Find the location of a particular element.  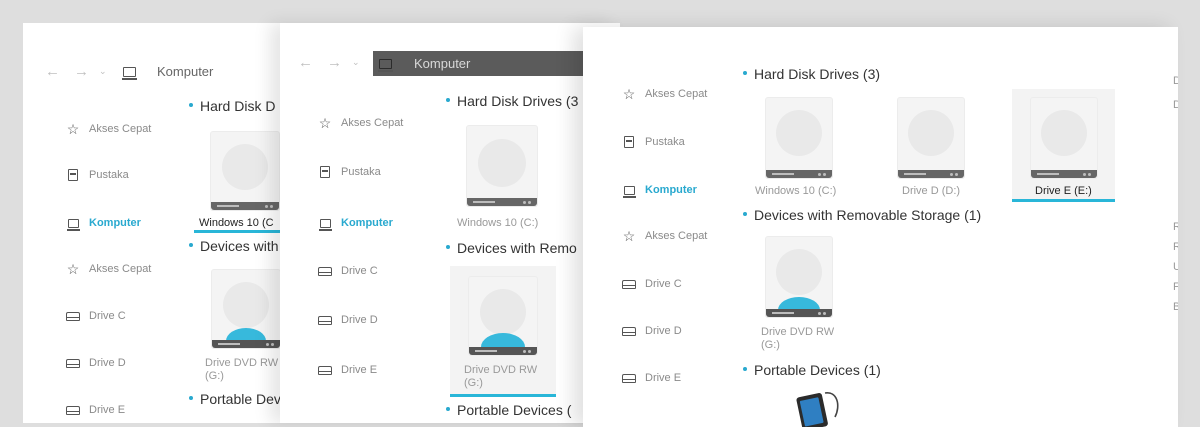

section-portable: Portable Devices ( is located at coordinates (508, 410).